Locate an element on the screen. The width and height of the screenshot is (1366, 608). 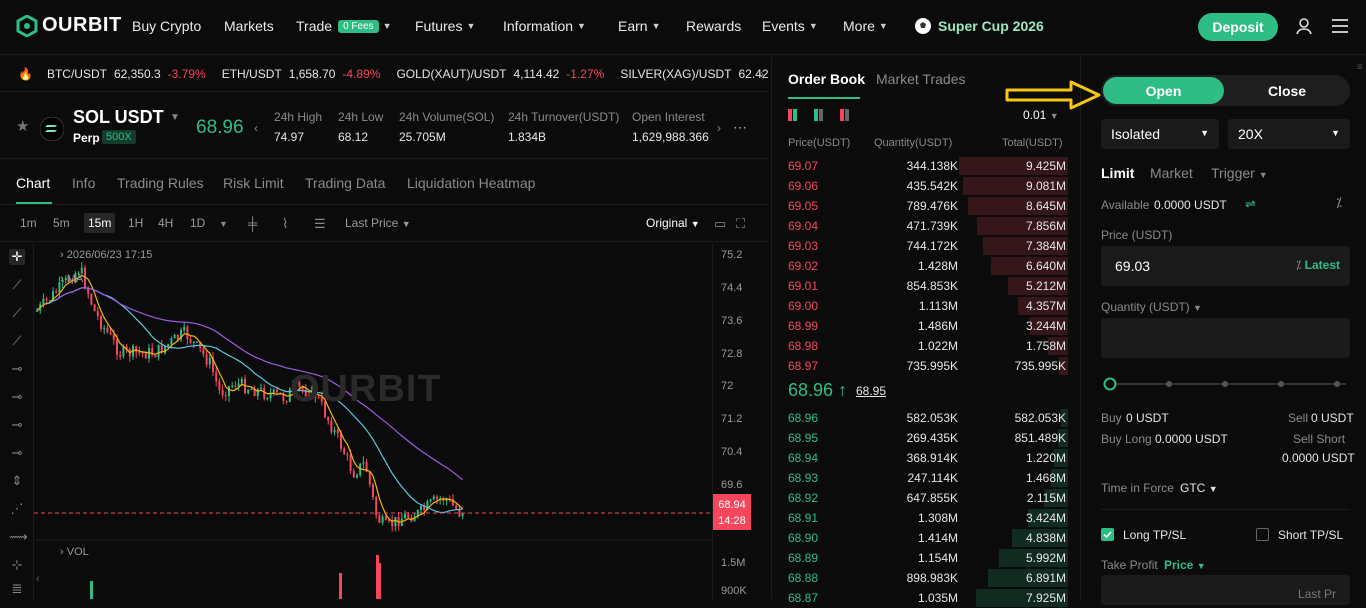
ask-row: 69.07 344.138K 9.425M is located at coordinates (920, 166).